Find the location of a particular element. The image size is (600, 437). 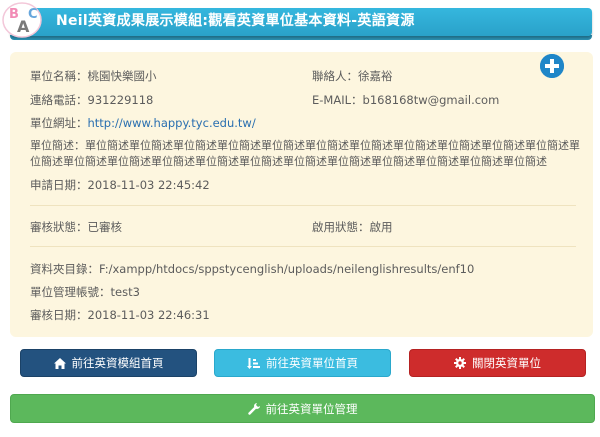

enable-status-row: 啟用狀態：啟用 is located at coordinates (352, 227).